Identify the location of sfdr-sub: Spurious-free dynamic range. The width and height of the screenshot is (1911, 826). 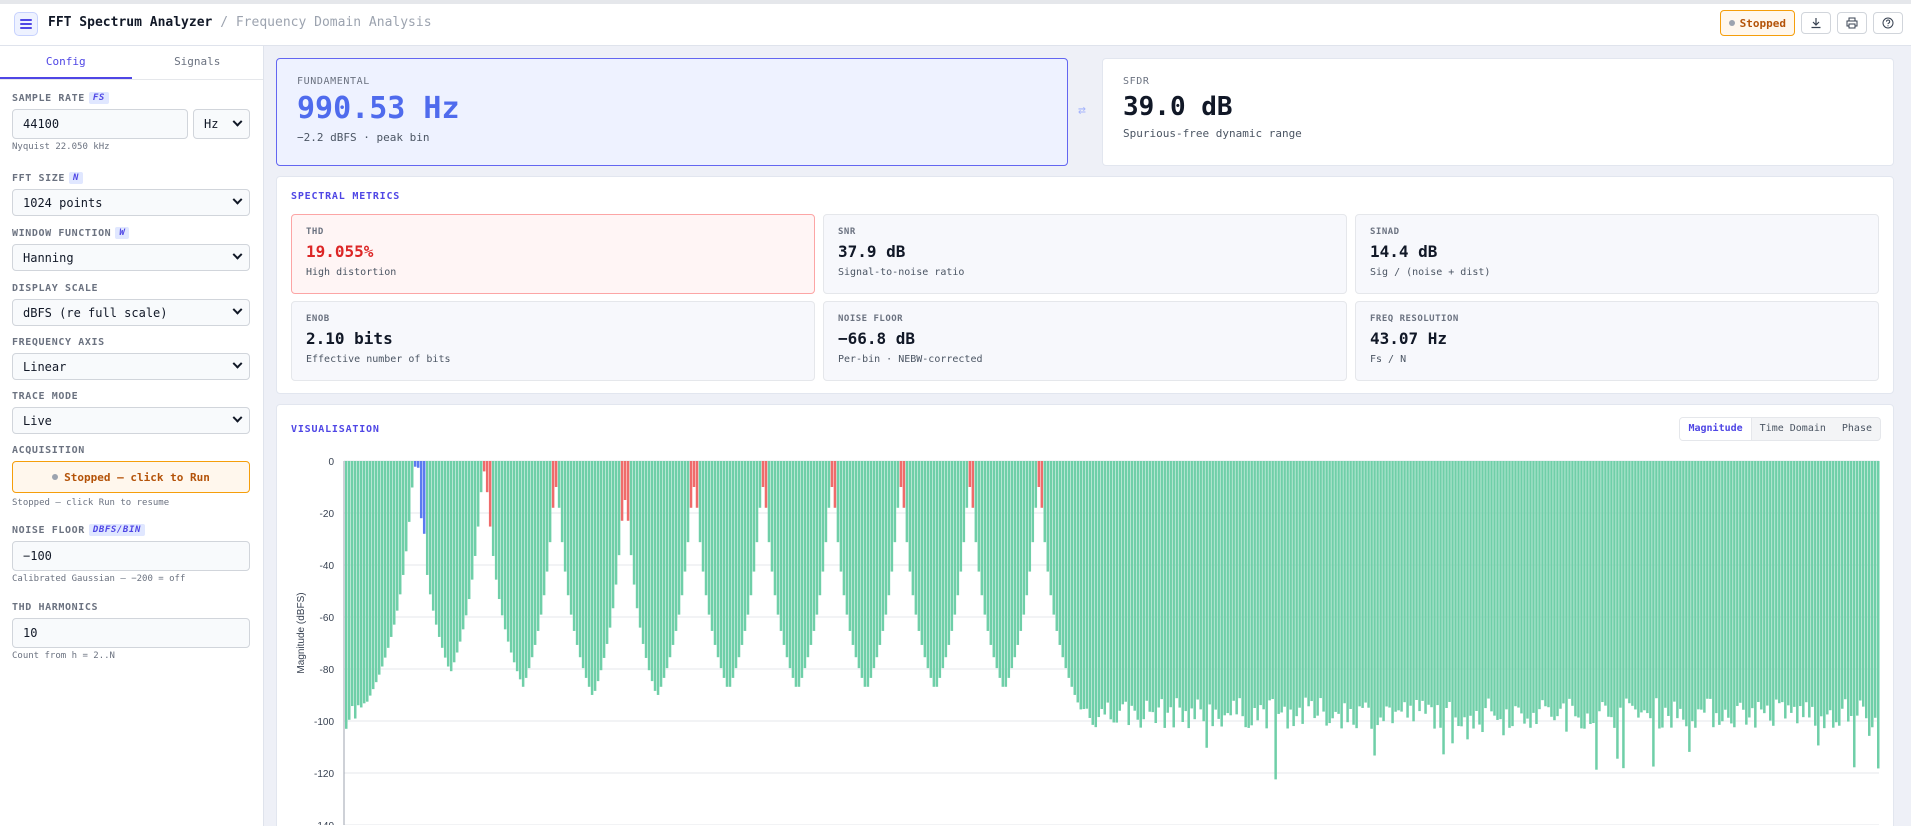
(1212, 133).